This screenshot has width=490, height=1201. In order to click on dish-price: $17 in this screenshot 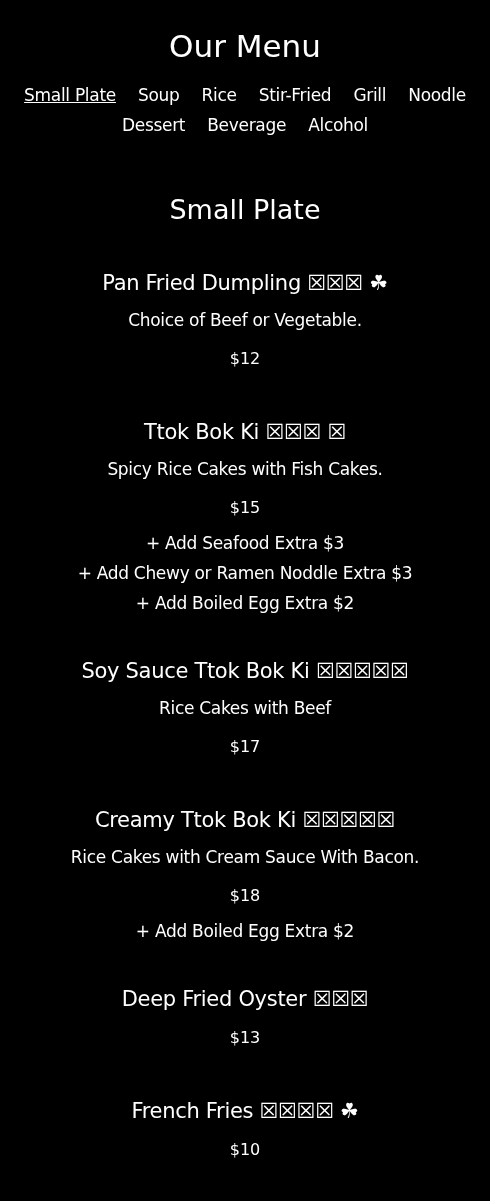, I will do `click(245, 747)`.